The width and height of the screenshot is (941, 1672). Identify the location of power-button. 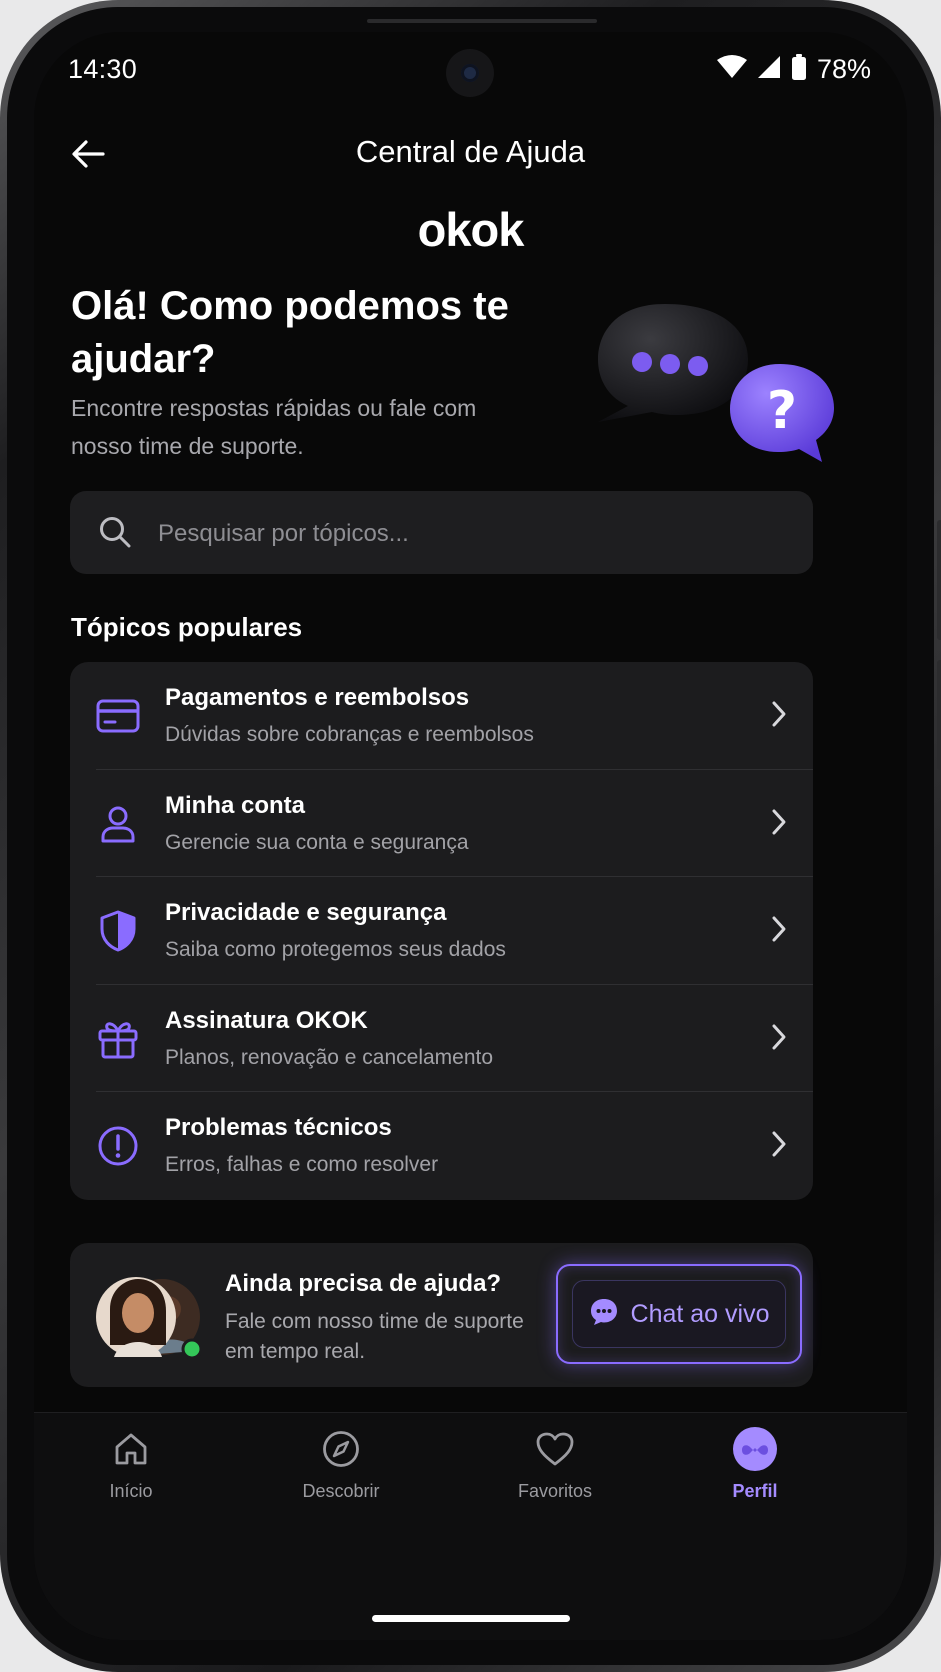
(939, 715).